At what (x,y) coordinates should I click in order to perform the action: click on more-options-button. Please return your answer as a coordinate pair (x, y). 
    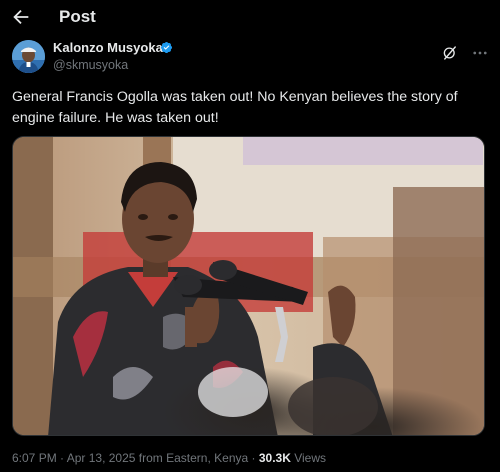
    Looking at the image, I should click on (480, 53).